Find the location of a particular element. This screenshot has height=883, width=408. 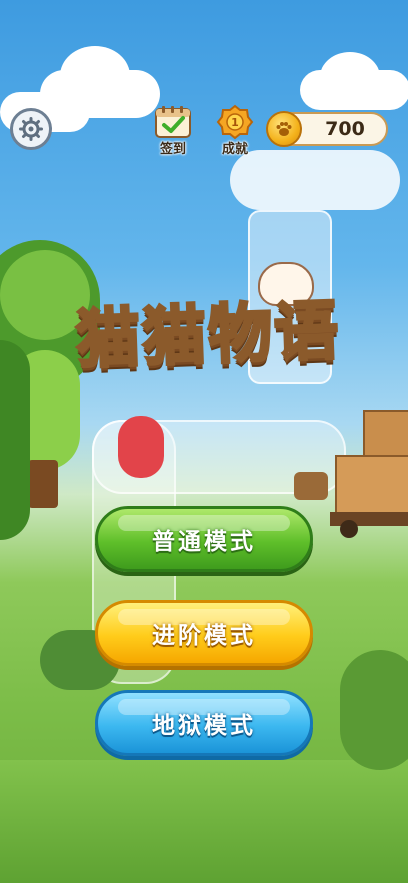

advanced-mode-label: 进阶模式 is located at coordinates (204, 636).